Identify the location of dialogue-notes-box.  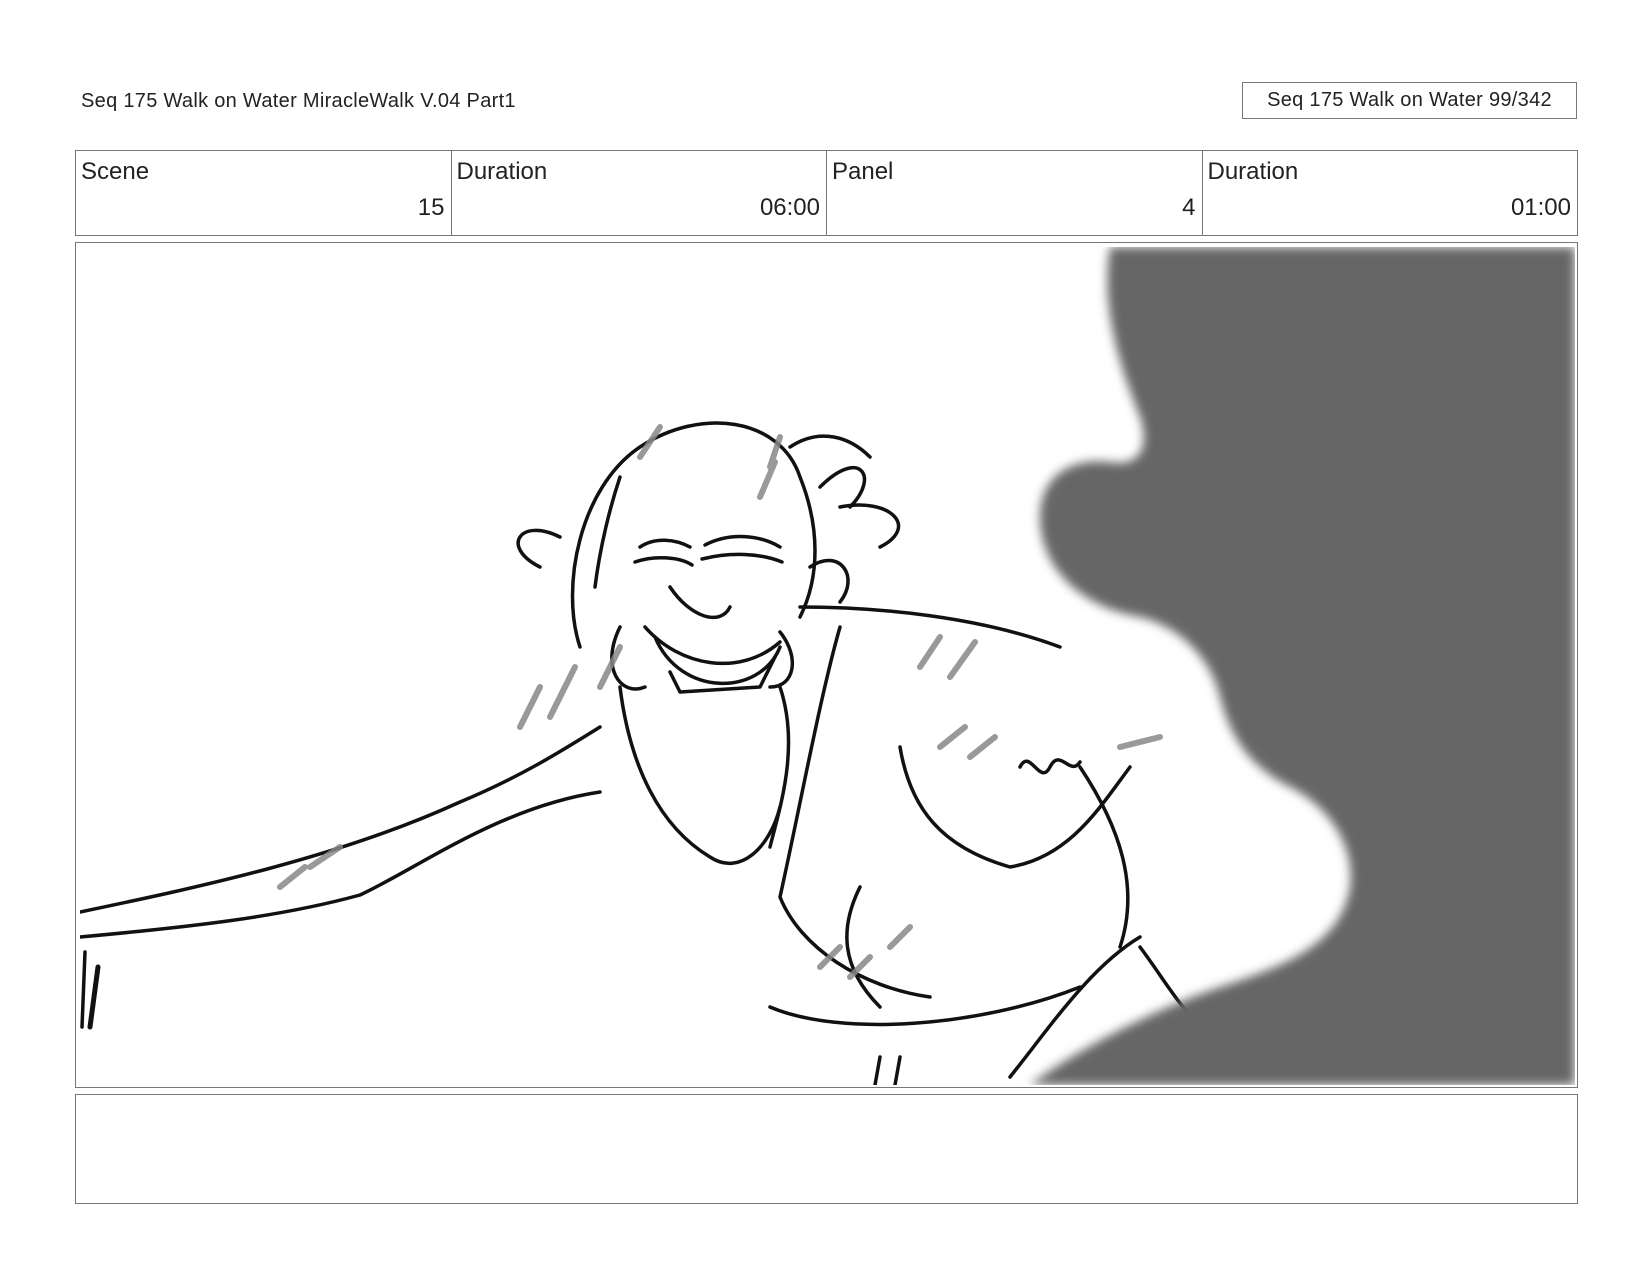
(826, 1149).